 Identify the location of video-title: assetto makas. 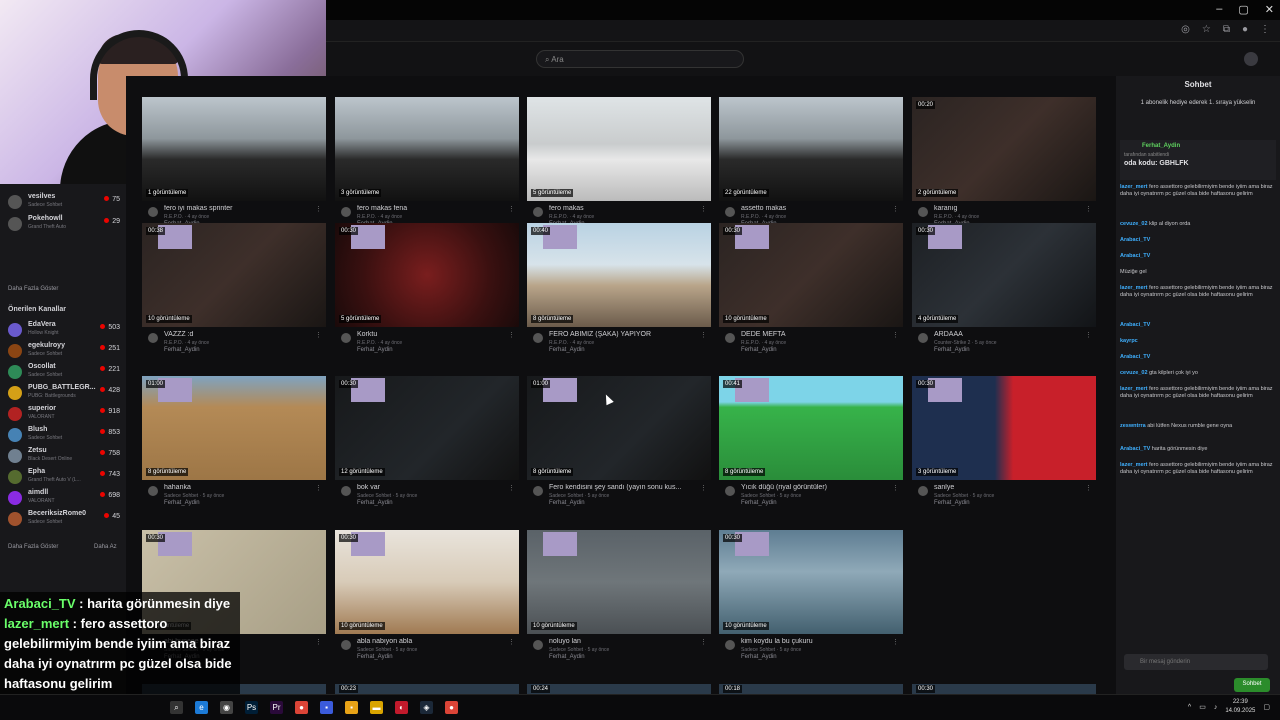
(816, 208).